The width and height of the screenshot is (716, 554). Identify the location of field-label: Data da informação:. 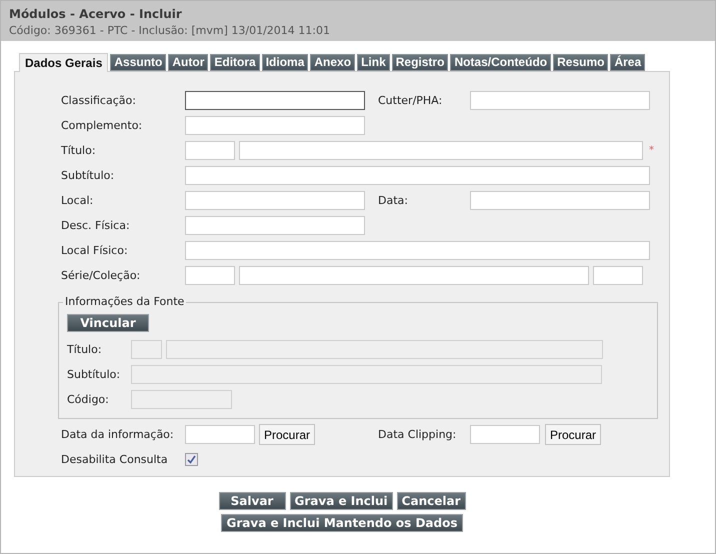
(118, 434).